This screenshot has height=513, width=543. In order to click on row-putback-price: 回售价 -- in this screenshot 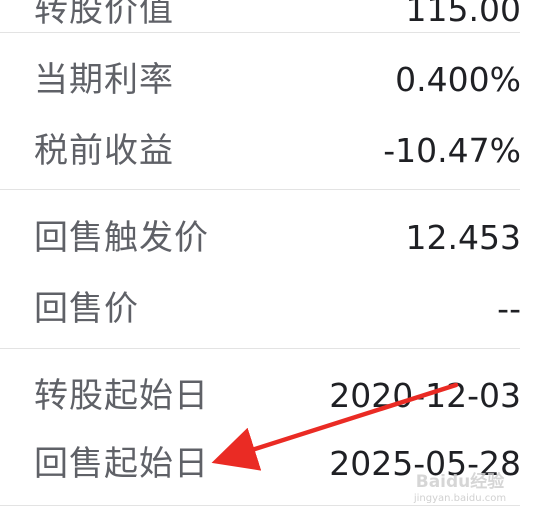, I will do `click(271, 309)`.